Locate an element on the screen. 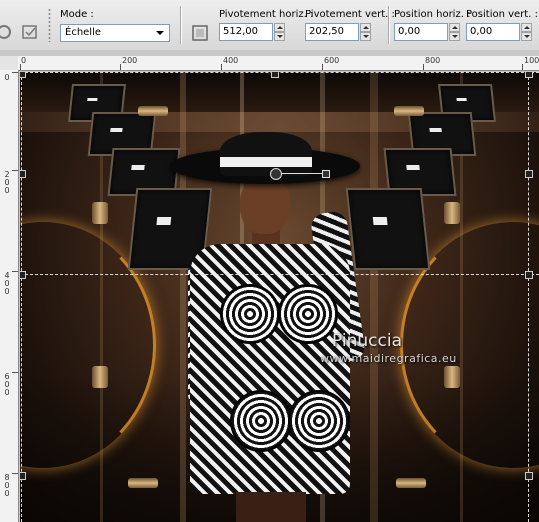  ruler-top-label: 200 is located at coordinates (130, 60).